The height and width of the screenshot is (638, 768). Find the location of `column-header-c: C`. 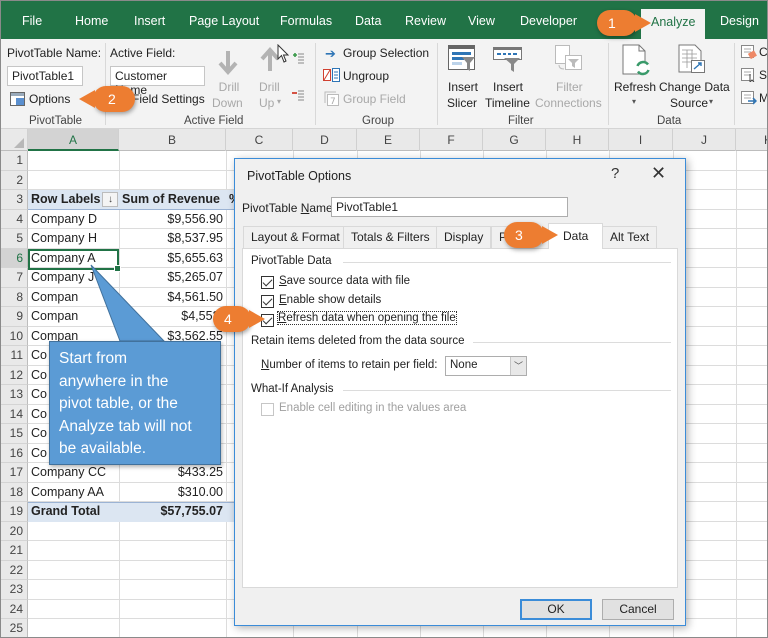

column-header-c: C is located at coordinates (259, 140).